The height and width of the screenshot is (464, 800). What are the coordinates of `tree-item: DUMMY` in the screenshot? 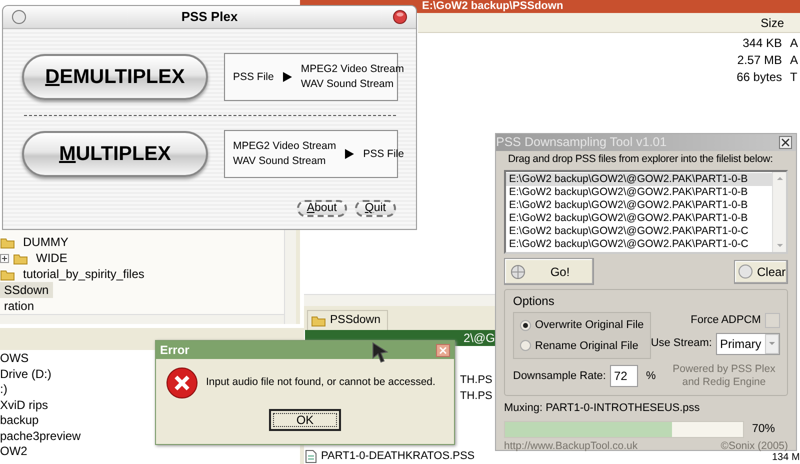 It's located at (45, 242).